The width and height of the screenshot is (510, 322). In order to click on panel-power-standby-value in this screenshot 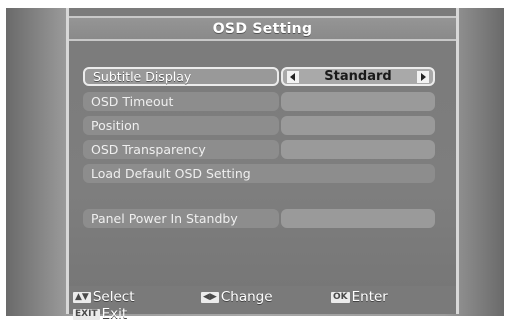, I will do `click(358, 218)`.